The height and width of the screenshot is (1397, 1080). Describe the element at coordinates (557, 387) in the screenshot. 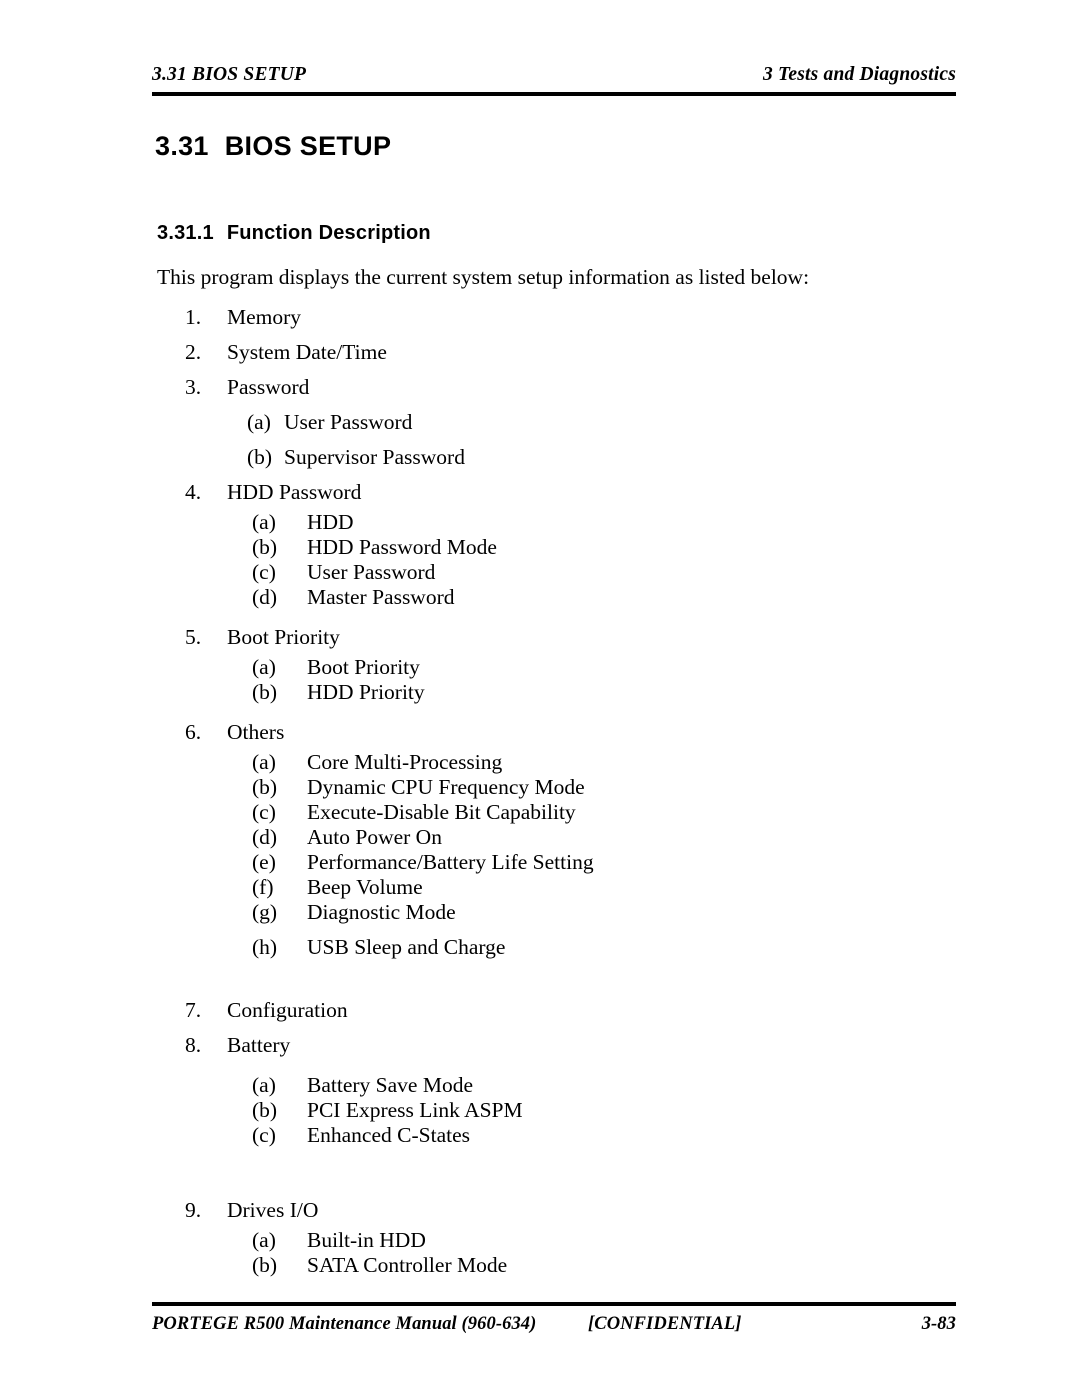

I see `list-item: 3. Password` at that location.